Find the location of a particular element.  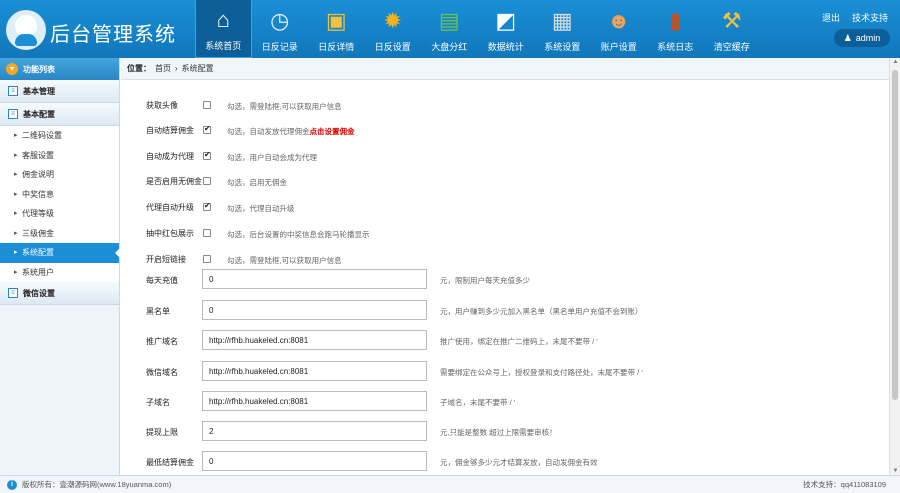

sidebar-section-label: 基本管理 is located at coordinates (39, 91).